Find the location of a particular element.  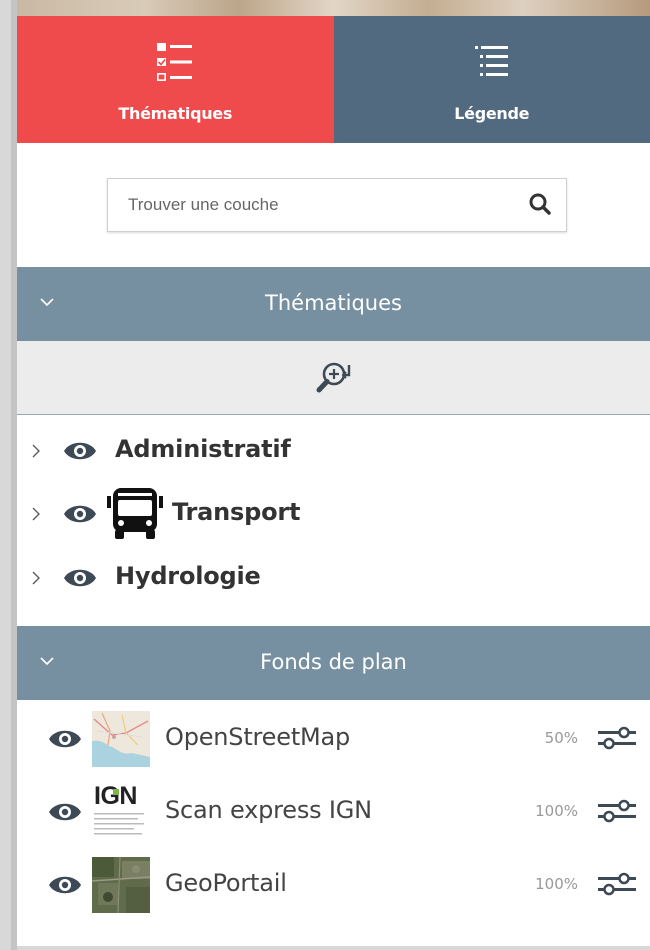

checklist-icon is located at coordinates (175, 65).